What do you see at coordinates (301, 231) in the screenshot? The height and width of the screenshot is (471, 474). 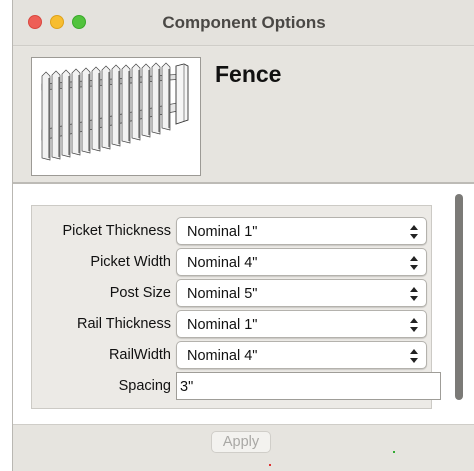 I see `picket-thickness-select: Nominal 1"` at bounding box center [301, 231].